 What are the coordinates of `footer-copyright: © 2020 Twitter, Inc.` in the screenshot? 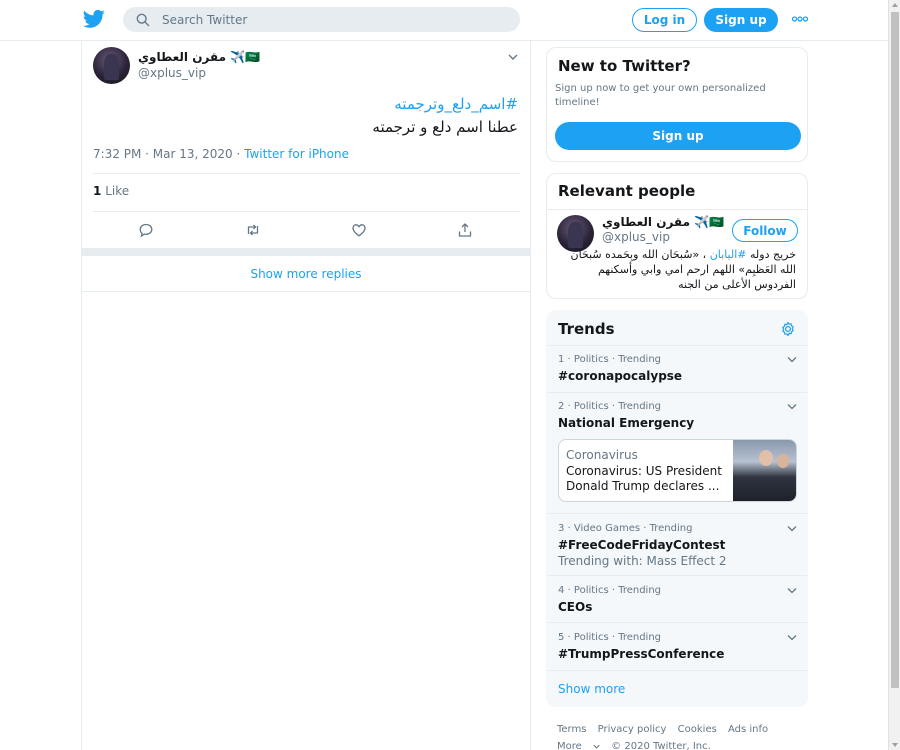 It's located at (661, 745).